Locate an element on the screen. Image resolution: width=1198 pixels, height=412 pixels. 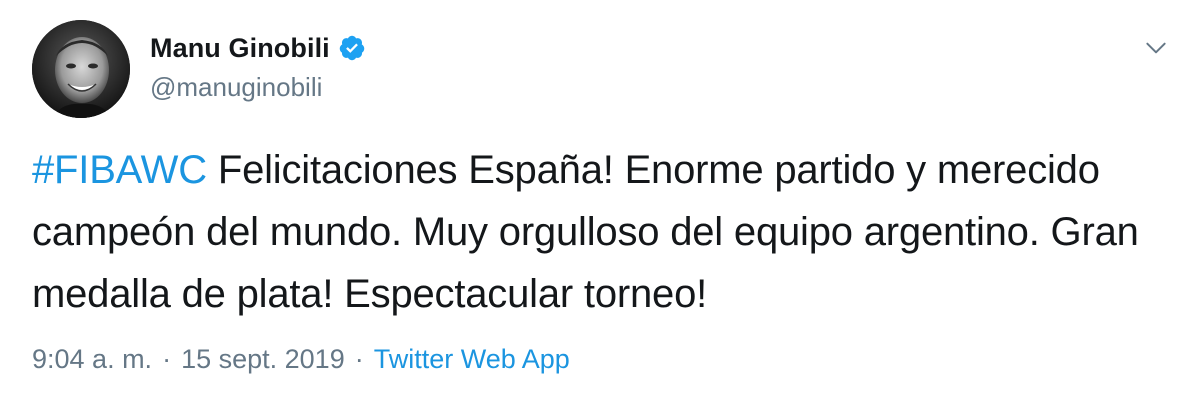
avatar is located at coordinates (81, 69).